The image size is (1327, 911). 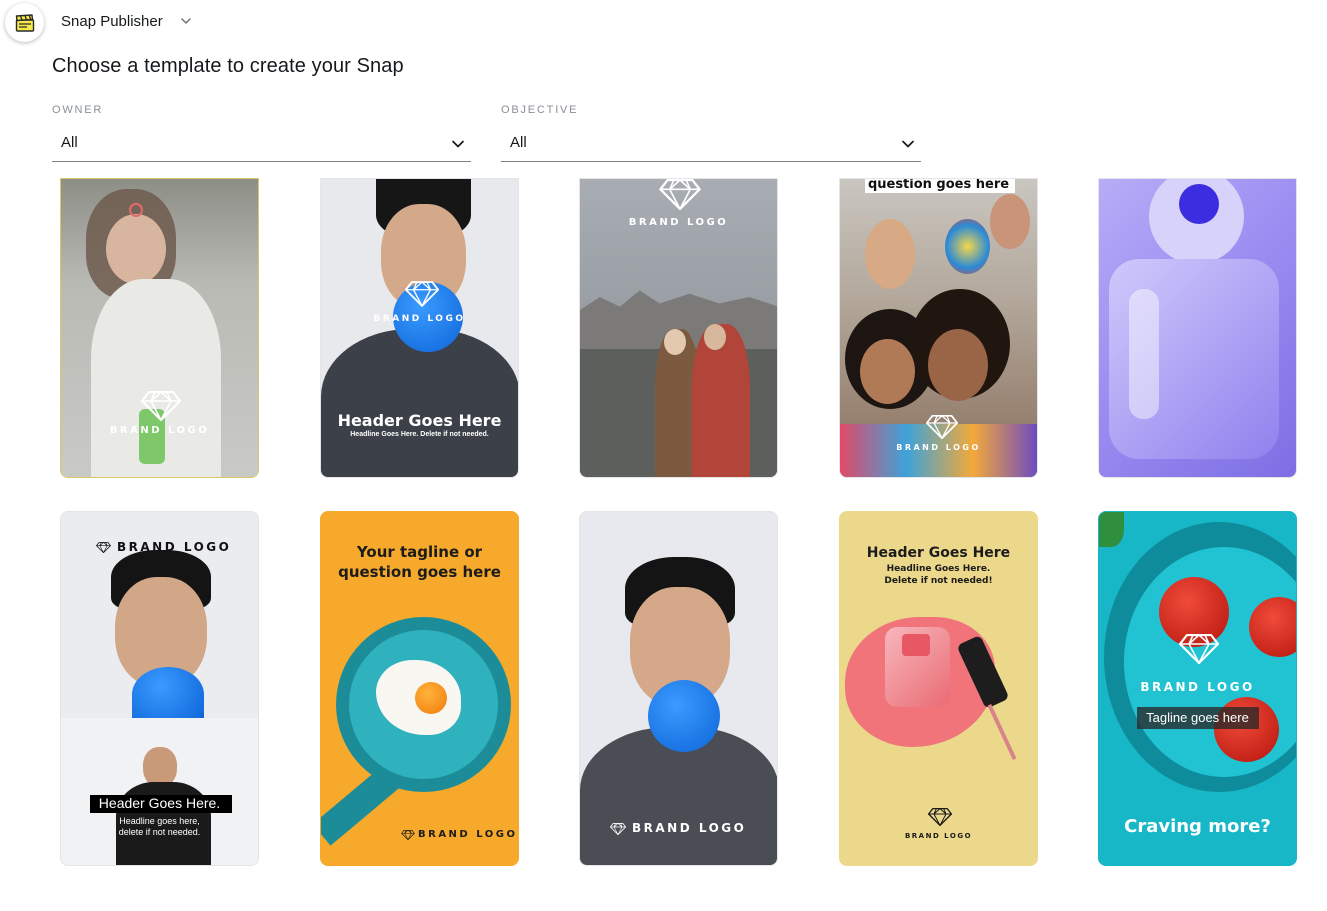 What do you see at coordinates (1002, 732) in the screenshot?
I see `brush-stick` at bounding box center [1002, 732].